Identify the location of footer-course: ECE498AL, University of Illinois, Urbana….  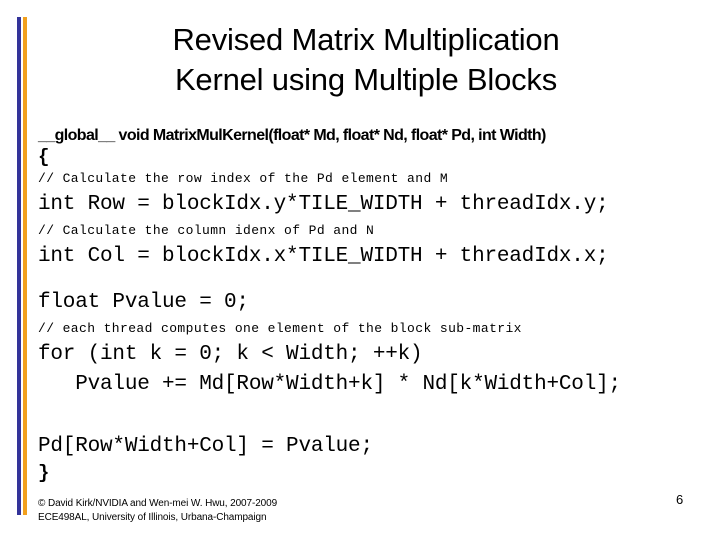
(152, 517).